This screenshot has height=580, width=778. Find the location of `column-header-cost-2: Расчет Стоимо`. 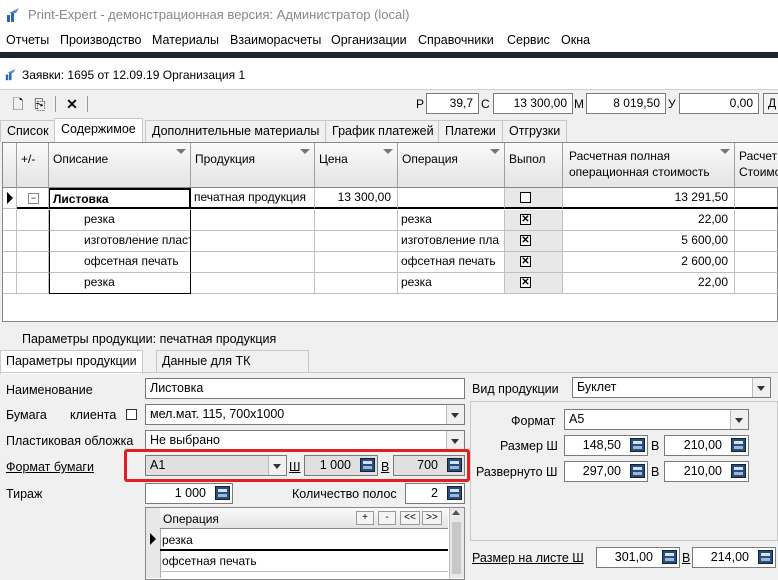

column-header-cost-2: Расчет Стоимо is located at coordinates (756, 165).